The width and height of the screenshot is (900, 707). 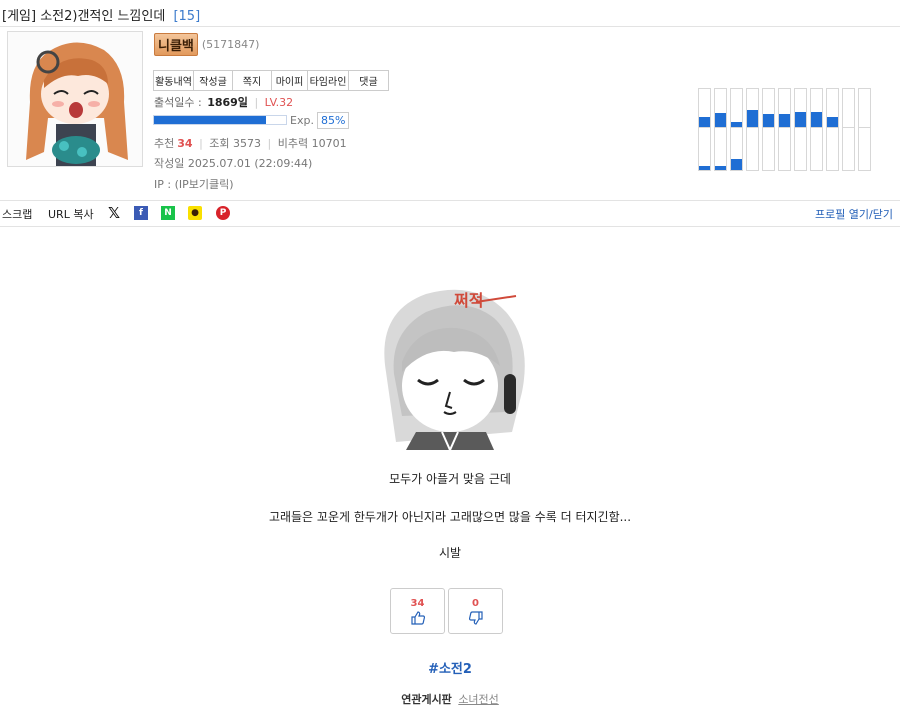 I want to click on content-line-3: 시발, so click(x=450, y=553).